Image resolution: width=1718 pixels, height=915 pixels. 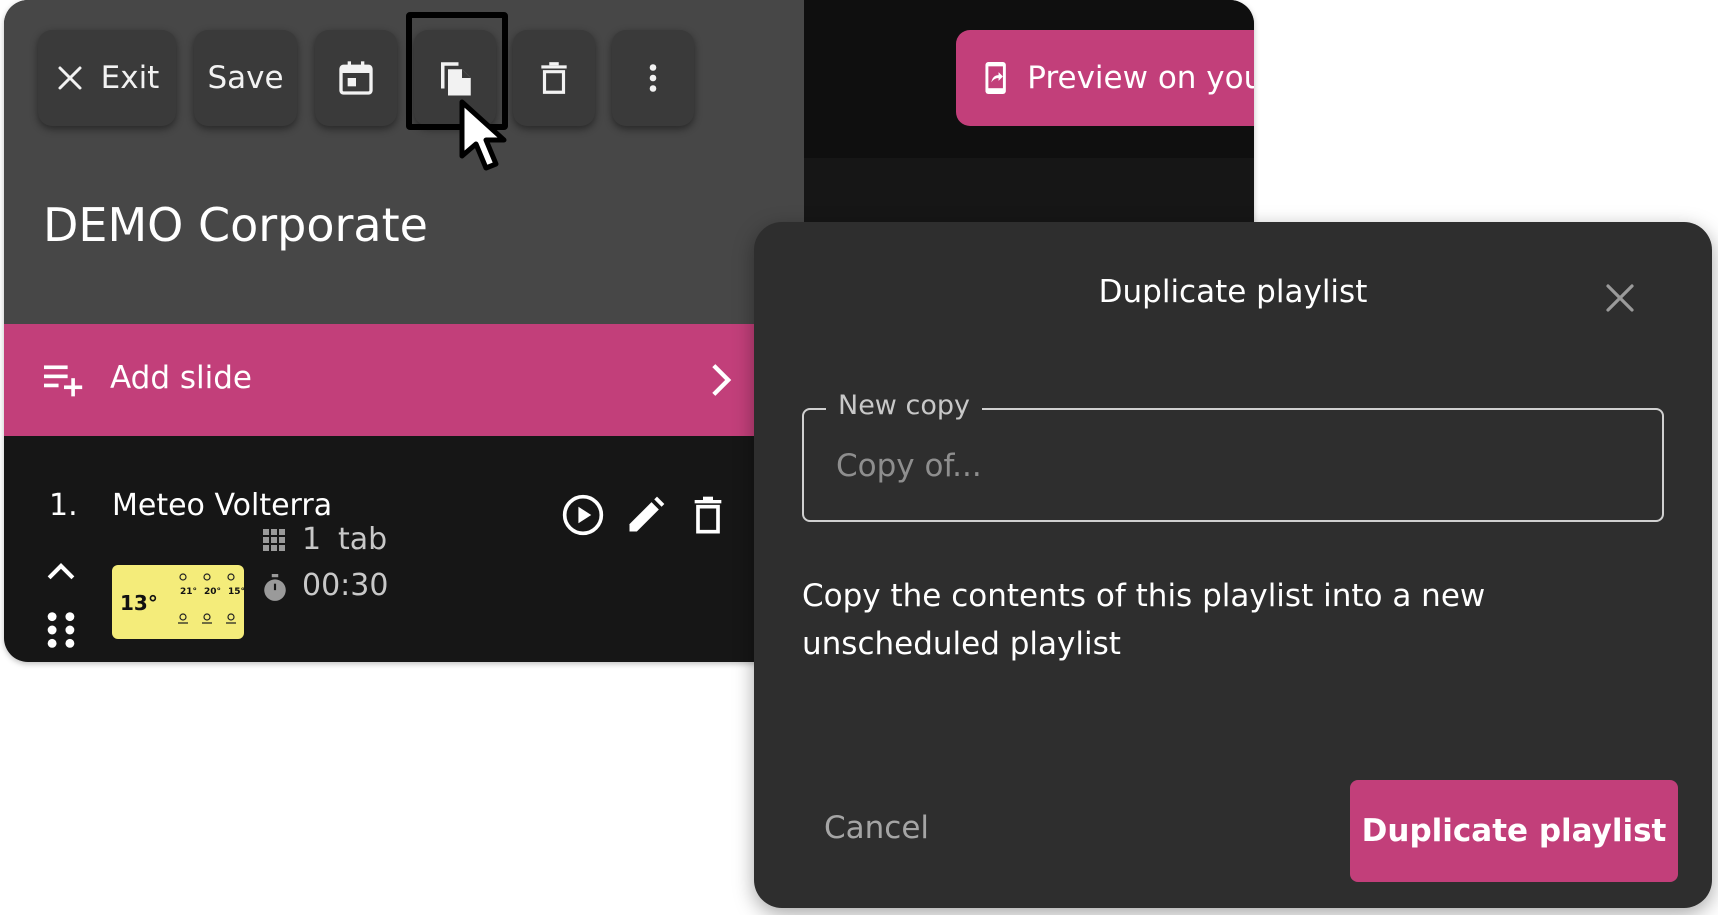 I want to click on cancel-button: Cancel, so click(x=876, y=828).